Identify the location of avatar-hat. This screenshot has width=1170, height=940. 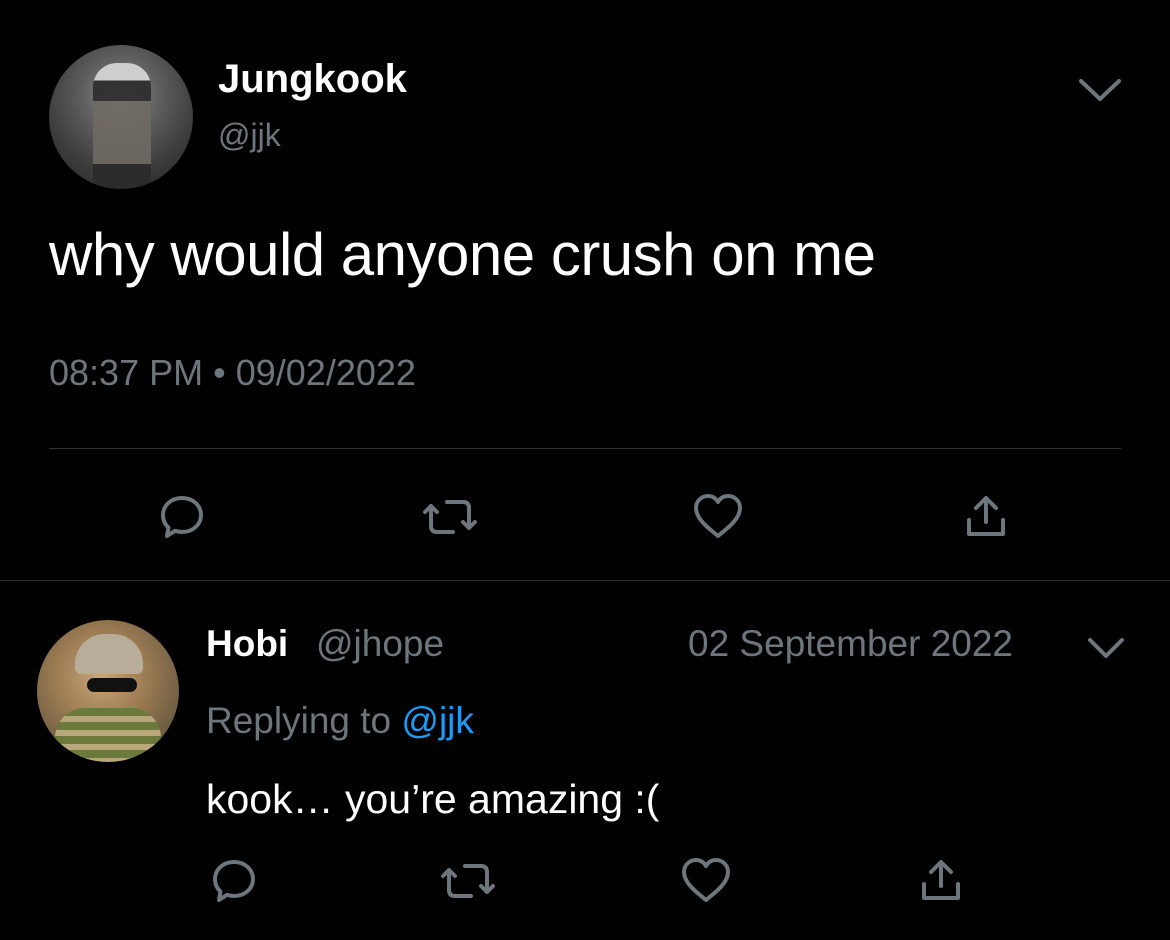
(109, 654).